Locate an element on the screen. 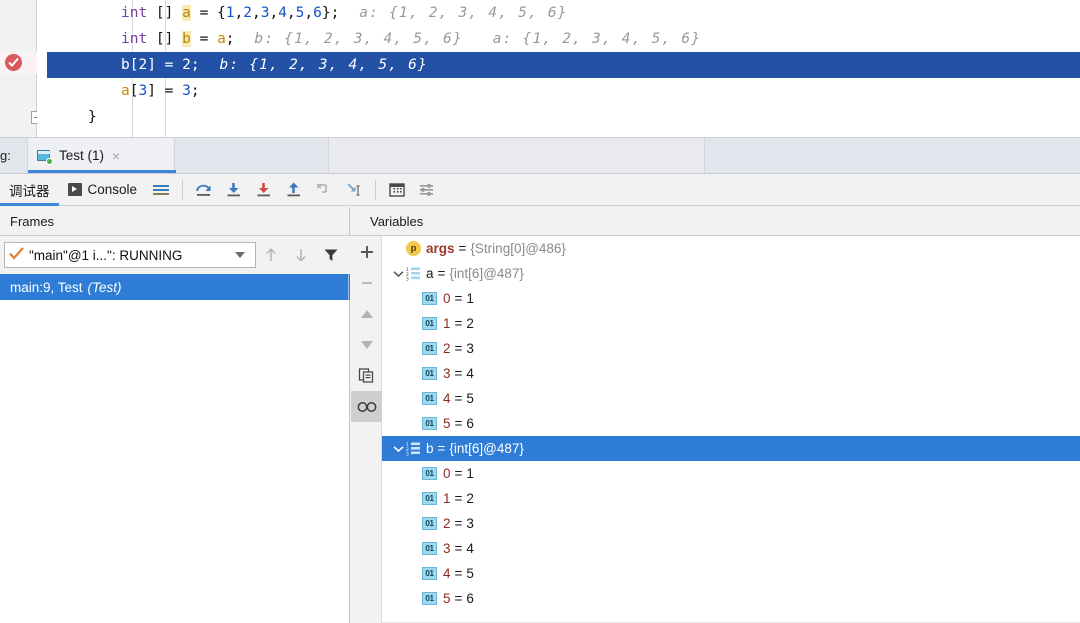  tab-console: Console is located at coordinates (103, 190).